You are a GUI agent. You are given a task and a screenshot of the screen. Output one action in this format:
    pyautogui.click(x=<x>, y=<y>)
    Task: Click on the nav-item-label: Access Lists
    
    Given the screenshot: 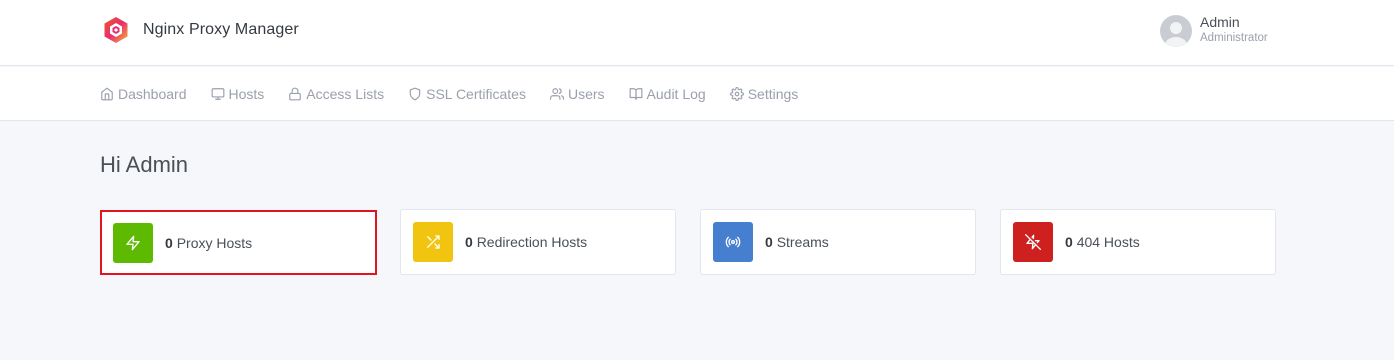 What is the action you would take?
    pyautogui.click(x=345, y=94)
    